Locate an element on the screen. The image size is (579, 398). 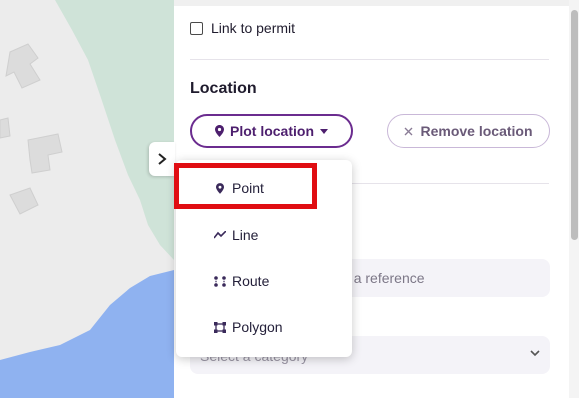
menu-item-point: Point is located at coordinates (264, 188).